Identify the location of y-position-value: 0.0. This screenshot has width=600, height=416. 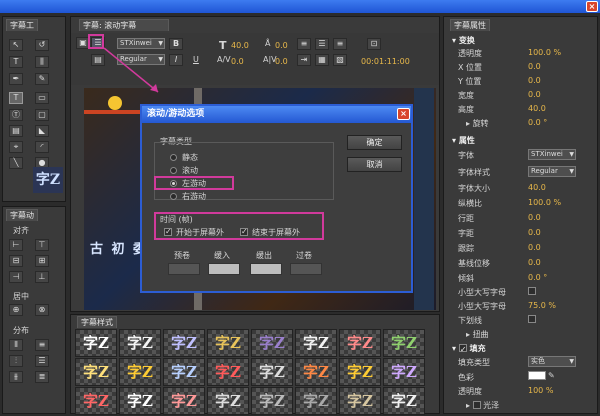
(534, 80).